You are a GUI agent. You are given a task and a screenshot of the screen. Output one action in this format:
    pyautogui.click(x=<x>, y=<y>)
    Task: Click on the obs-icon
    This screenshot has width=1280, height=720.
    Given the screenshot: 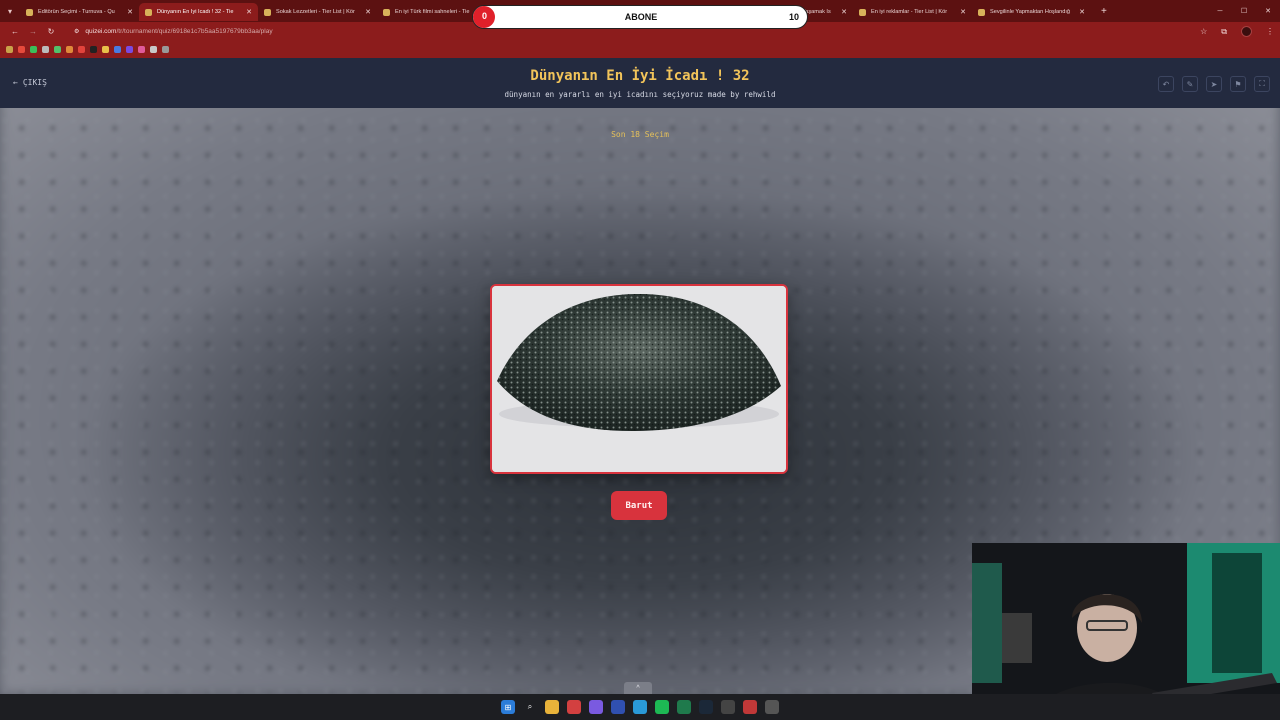 What is the action you would take?
    pyautogui.click(x=750, y=707)
    